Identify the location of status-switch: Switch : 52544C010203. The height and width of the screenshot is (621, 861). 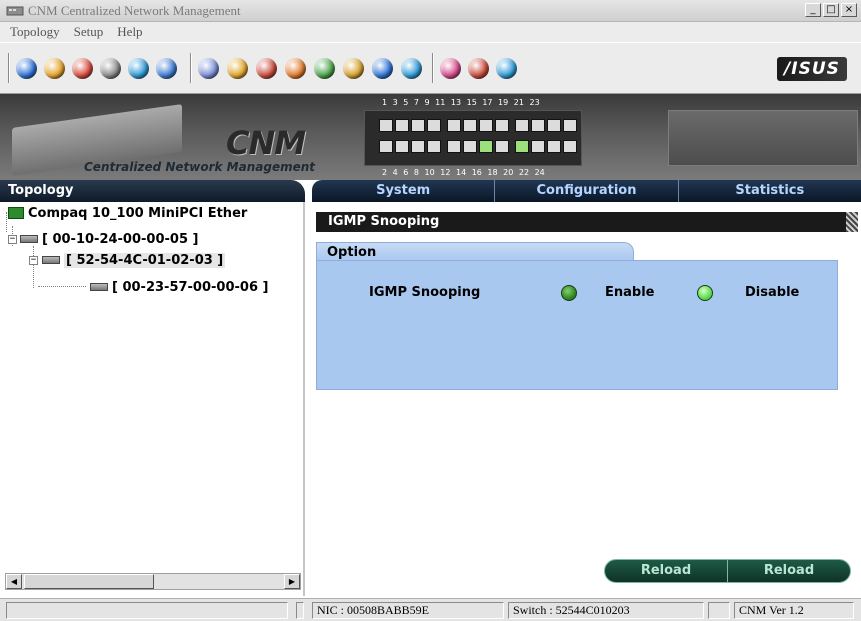
(606, 610).